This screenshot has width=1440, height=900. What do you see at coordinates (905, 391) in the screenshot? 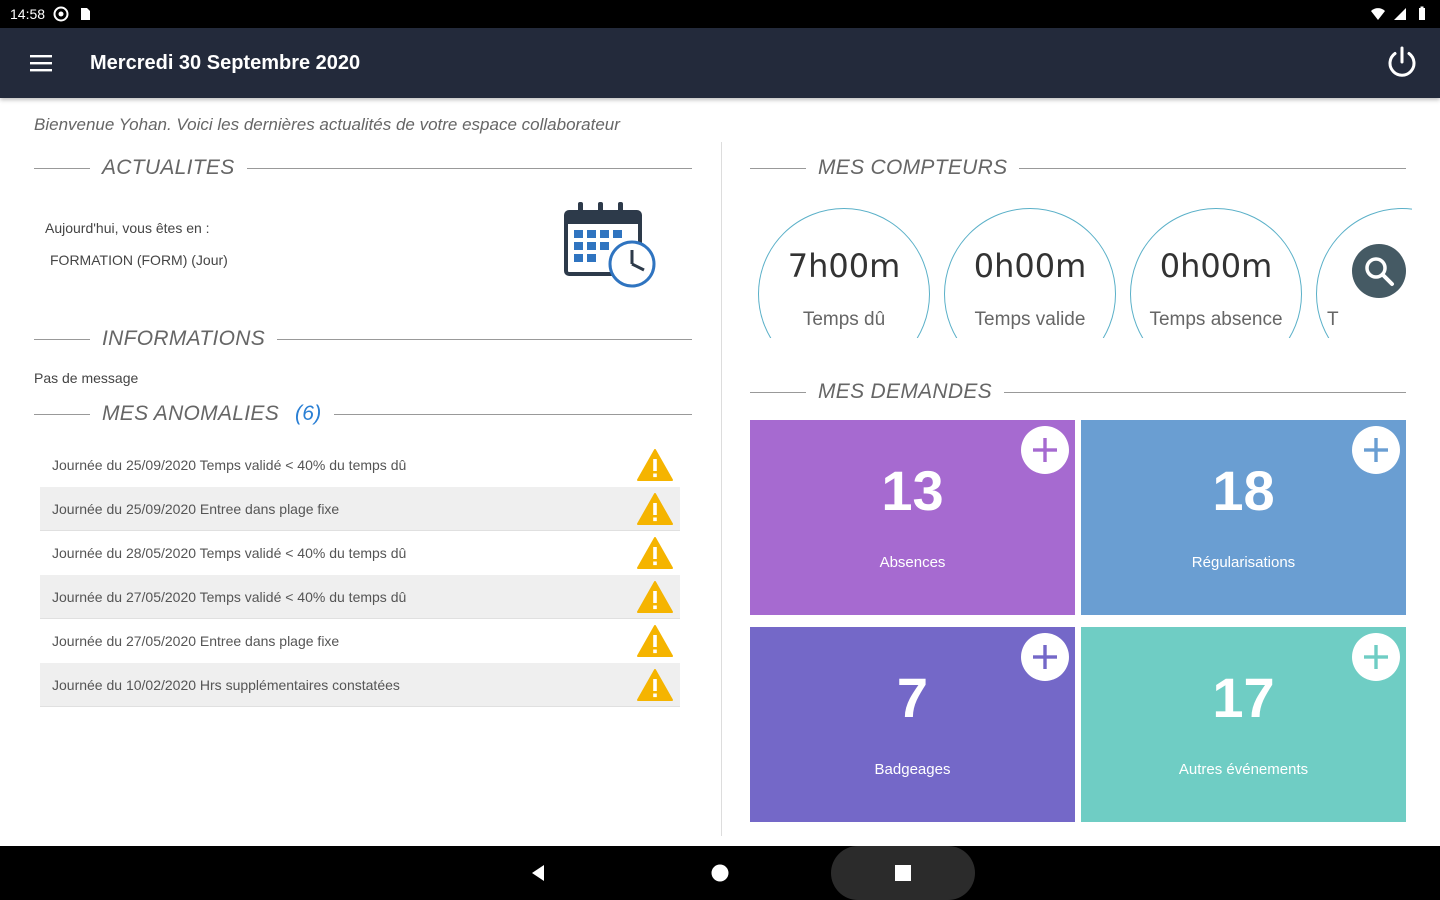
I see `section-title: MES DEMANDES` at bounding box center [905, 391].